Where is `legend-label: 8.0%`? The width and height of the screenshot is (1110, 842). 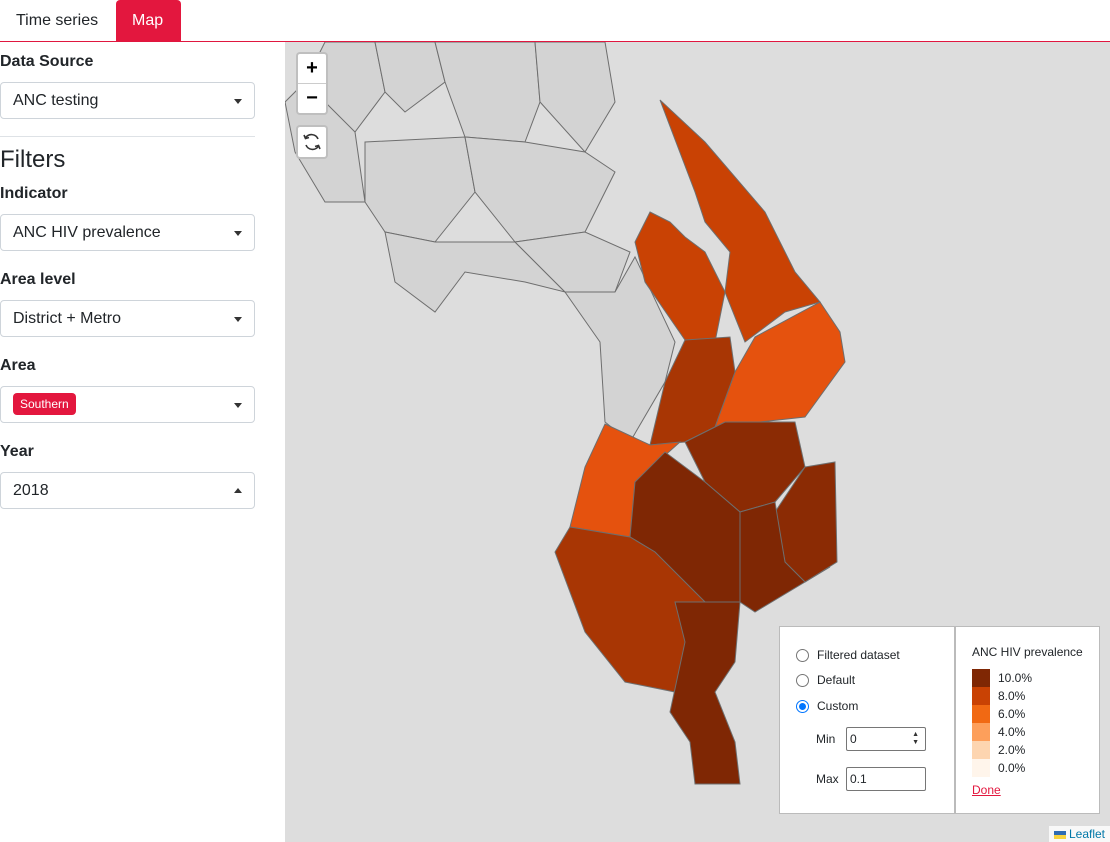
legend-label: 8.0% is located at coordinates (1012, 696).